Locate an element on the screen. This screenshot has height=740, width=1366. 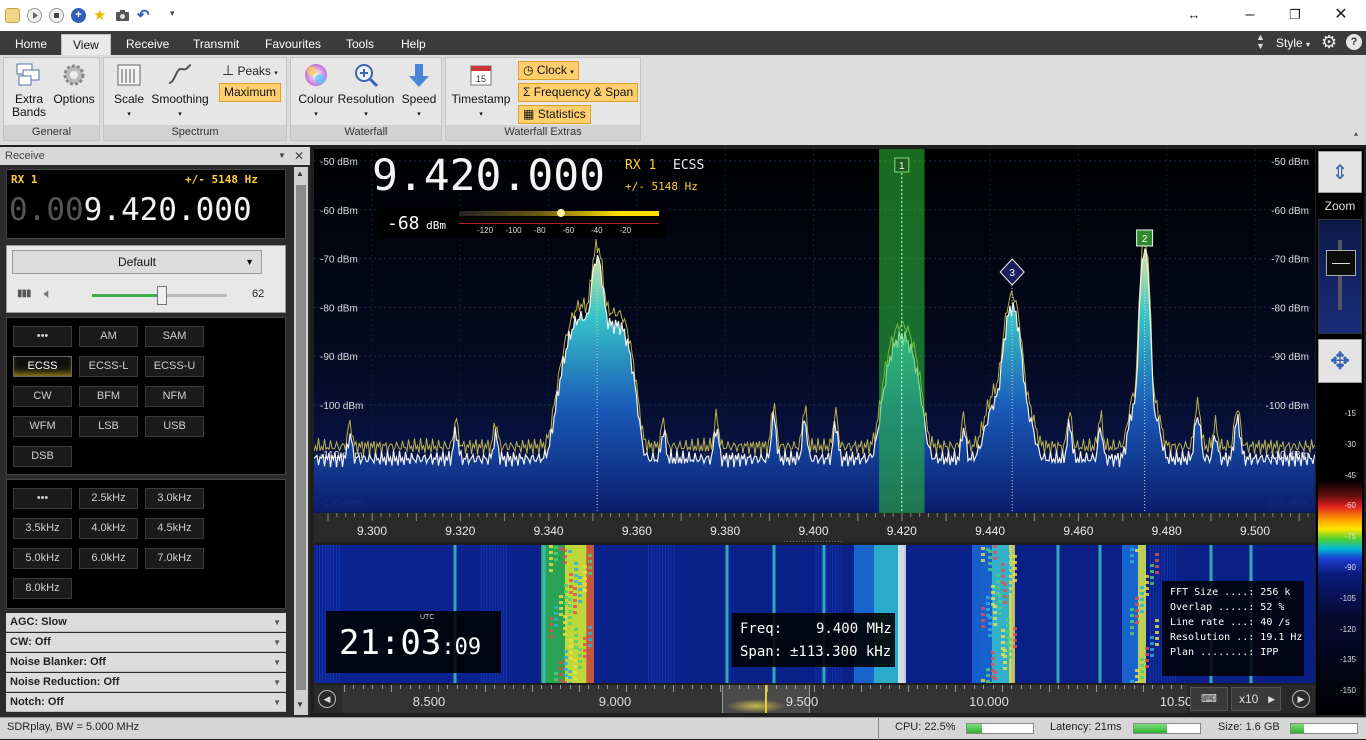
open-folder-icon is located at coordinates (12, 15).